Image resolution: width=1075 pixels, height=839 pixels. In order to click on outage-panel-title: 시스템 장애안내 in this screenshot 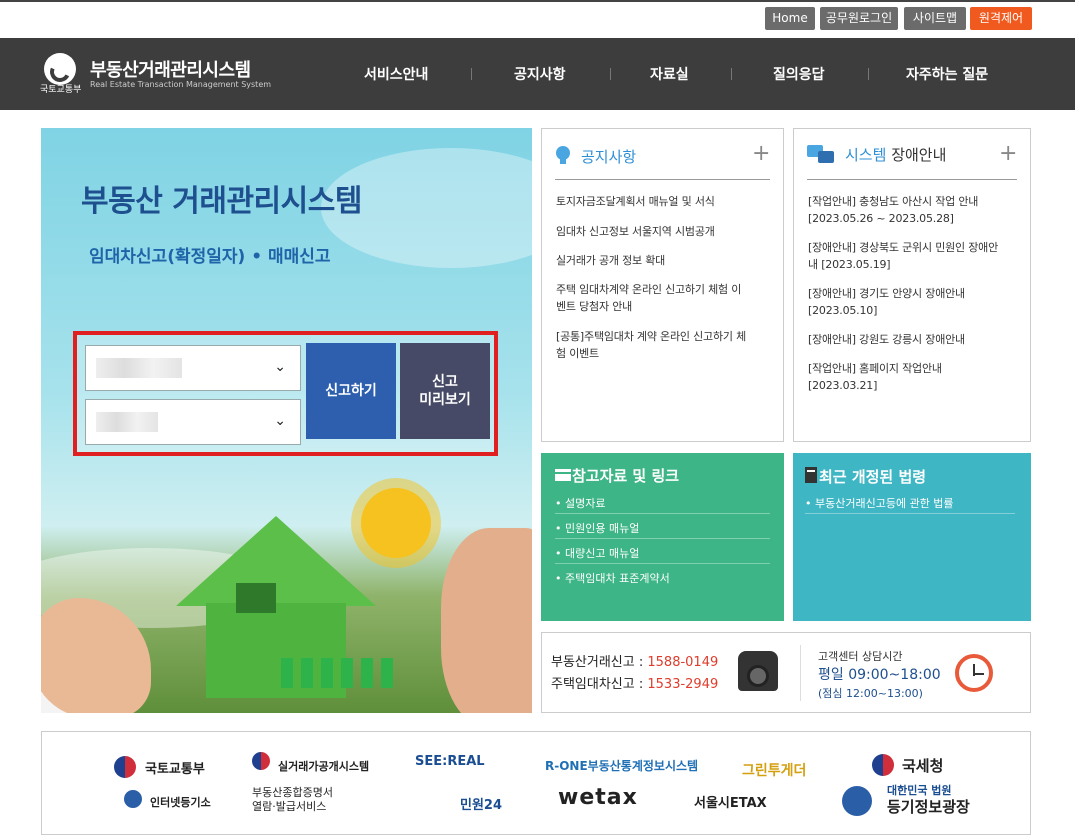, I will do `click(895, 154)`.